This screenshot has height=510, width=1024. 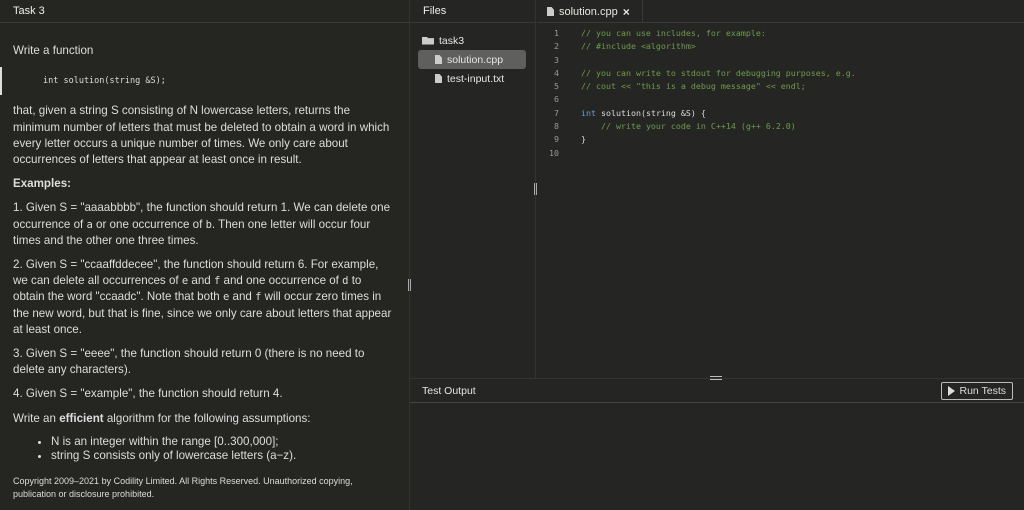 I want to click on close-icon: ×, so click(x=626, y=12).